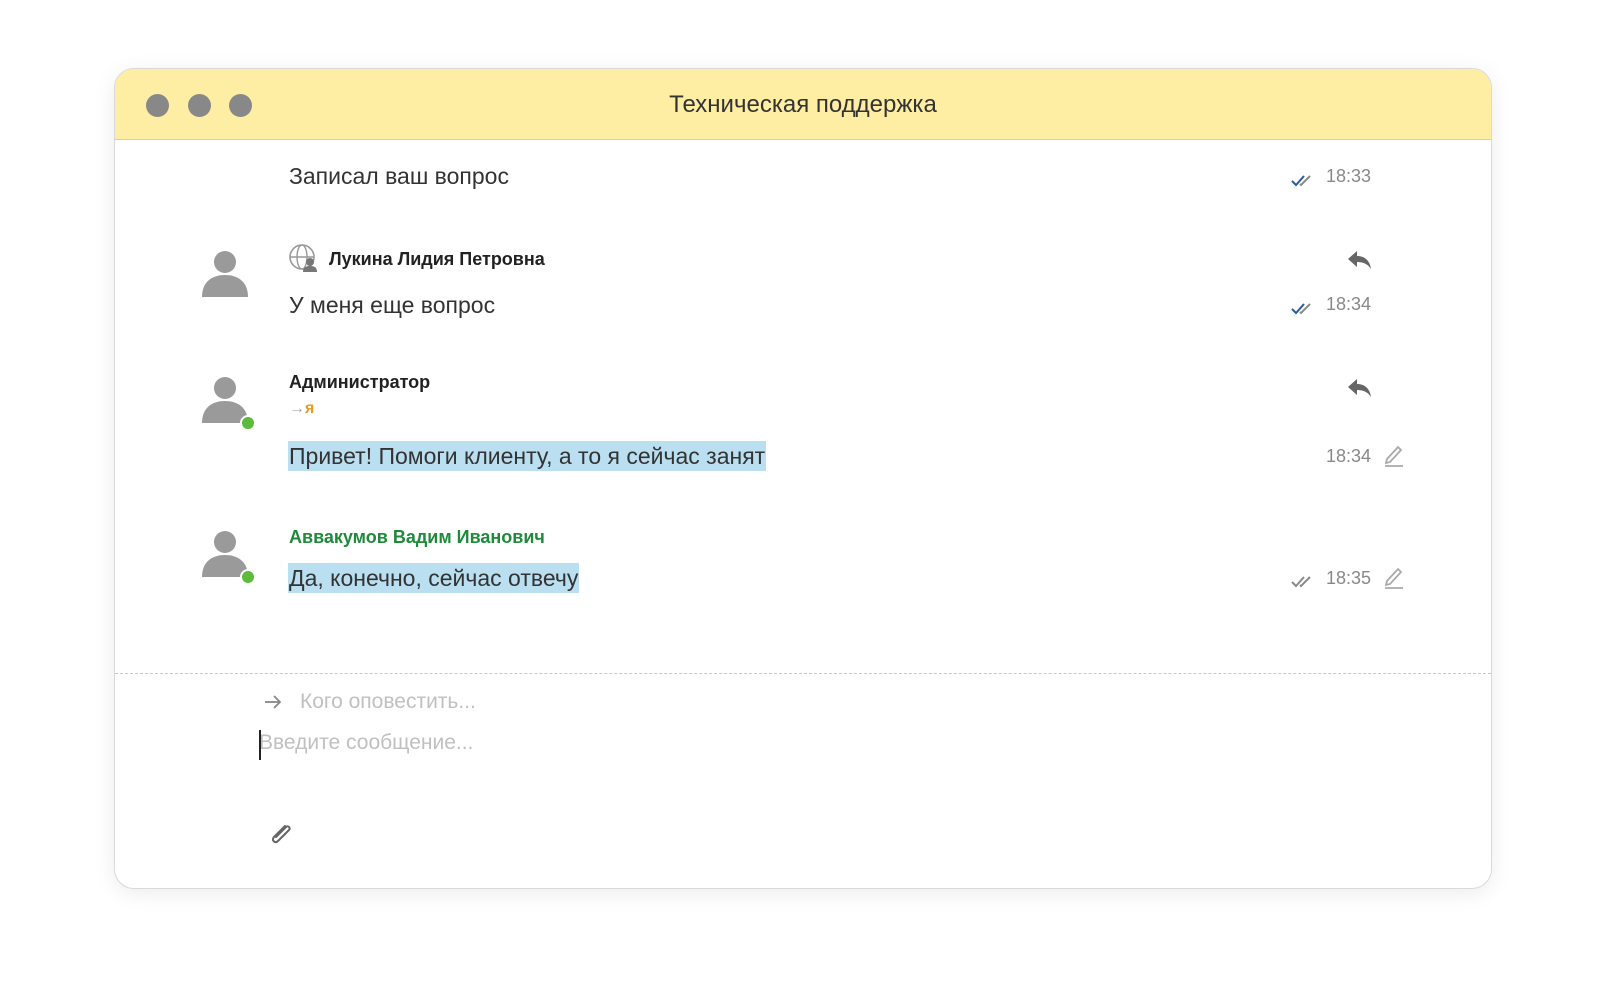 The width and height of the screenshot is (1604, 981). Describe the element at coordinates (309, 408) in the screenshot. I see `recipient-name: я` at that location.